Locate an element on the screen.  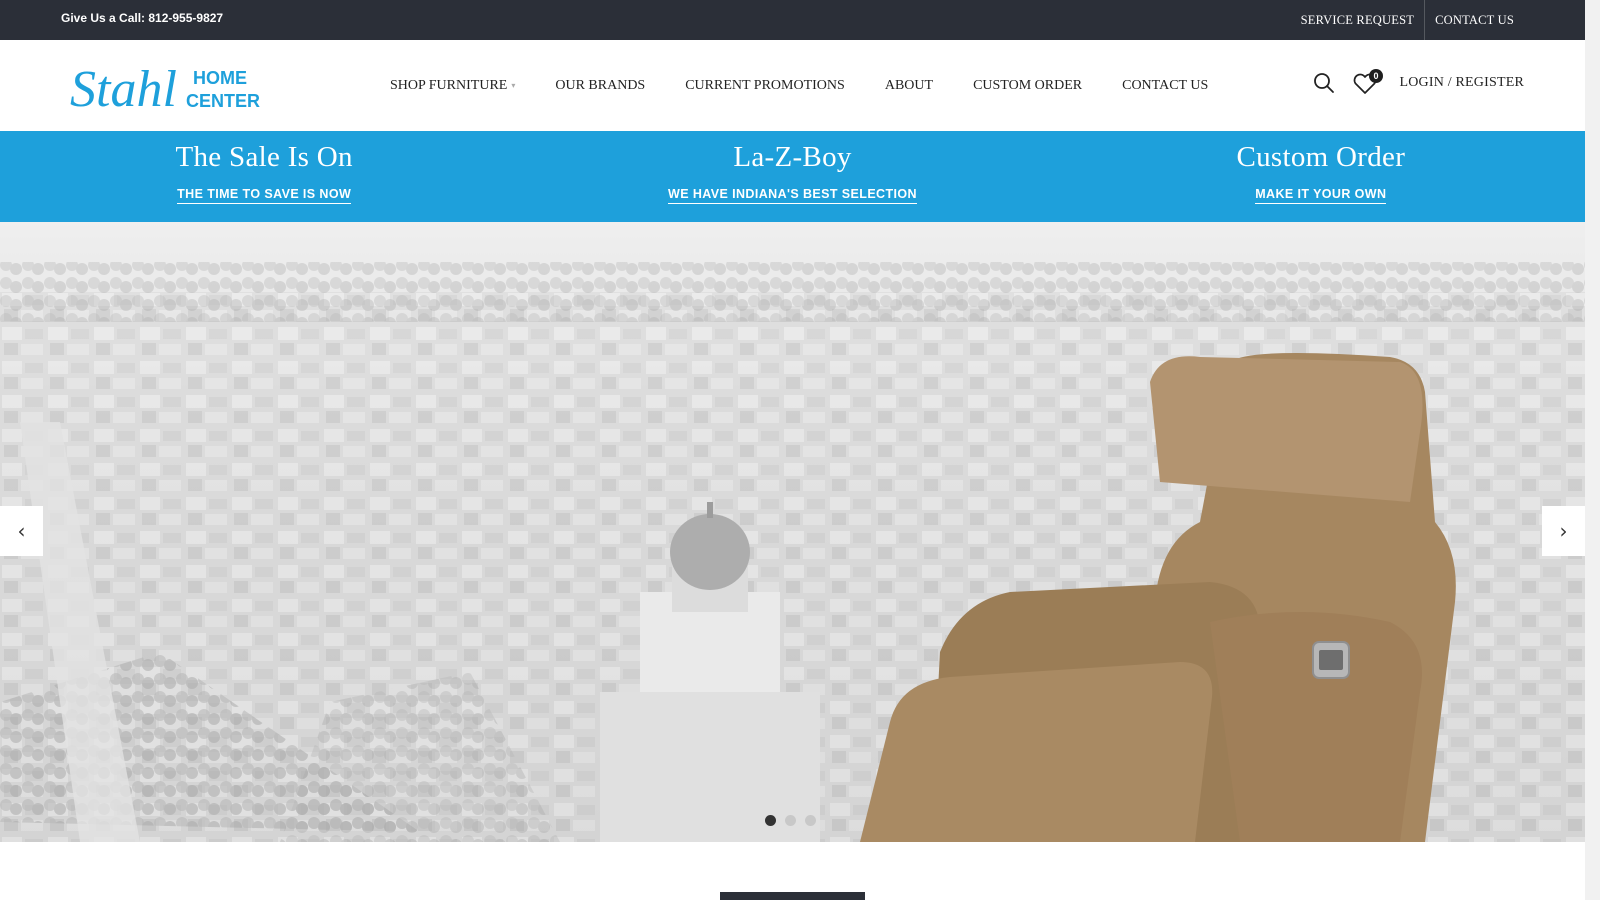
promo-sale: The Sale Is On THE TIME TO SAVE IS NOW is located at coordinates (264, 176).